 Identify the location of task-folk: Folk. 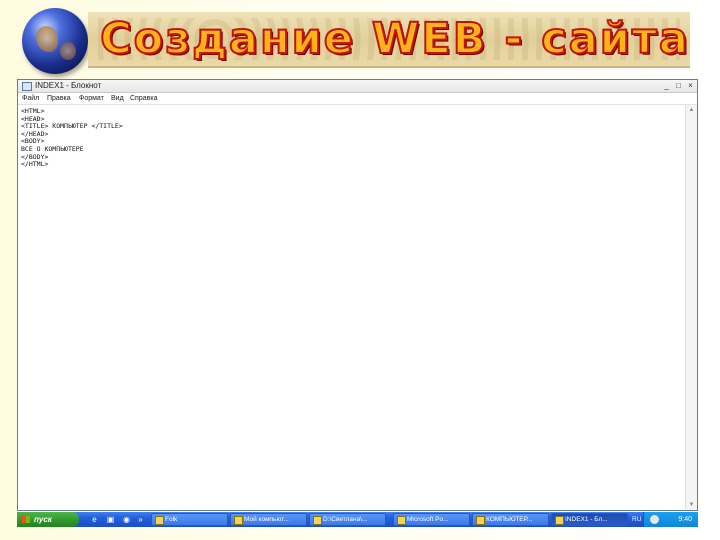
(189, 519).